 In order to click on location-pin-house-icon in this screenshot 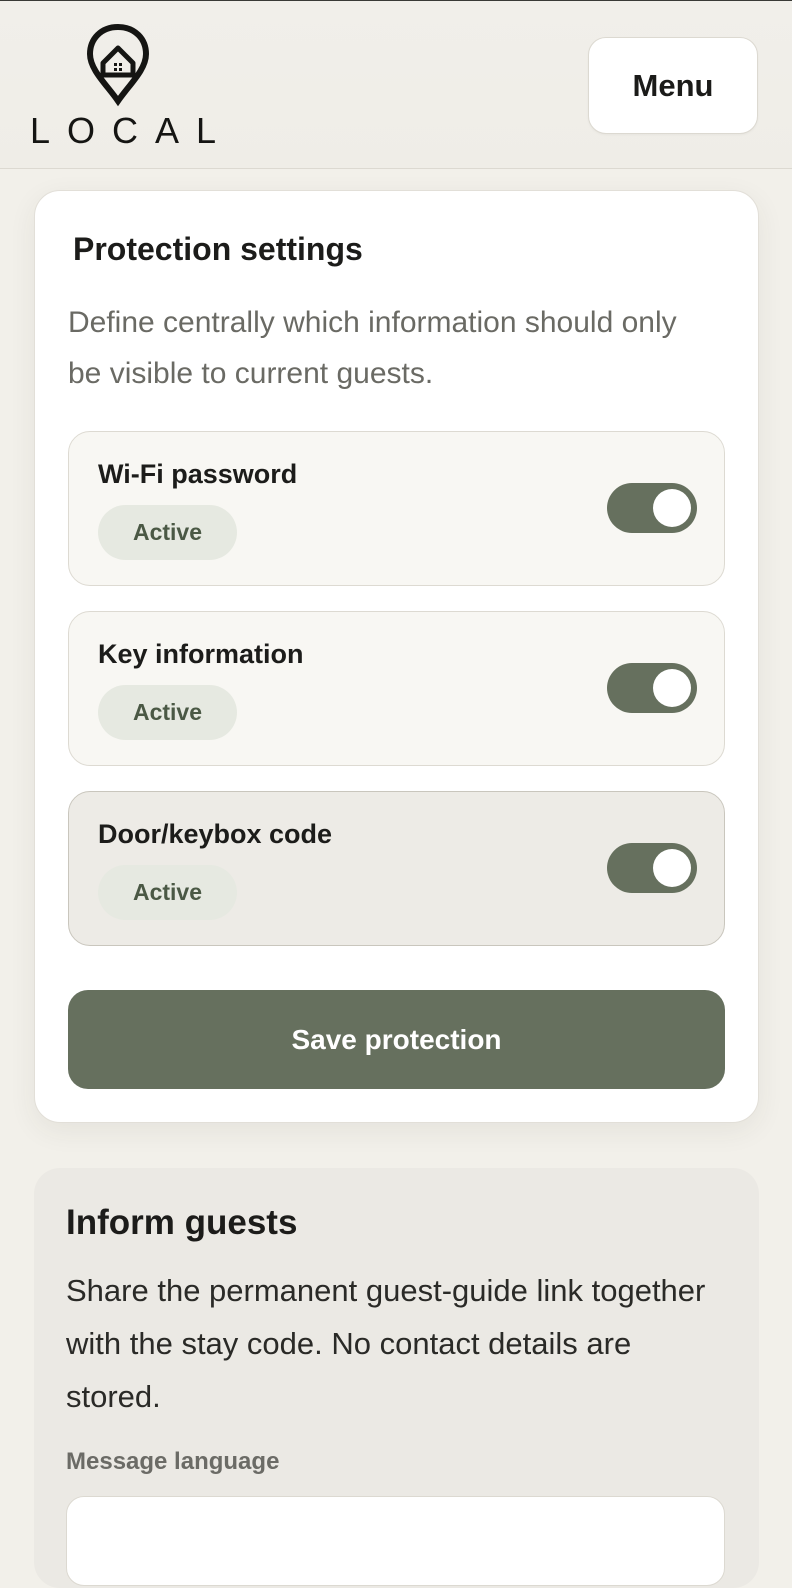, I will do `click(118, 65)`.